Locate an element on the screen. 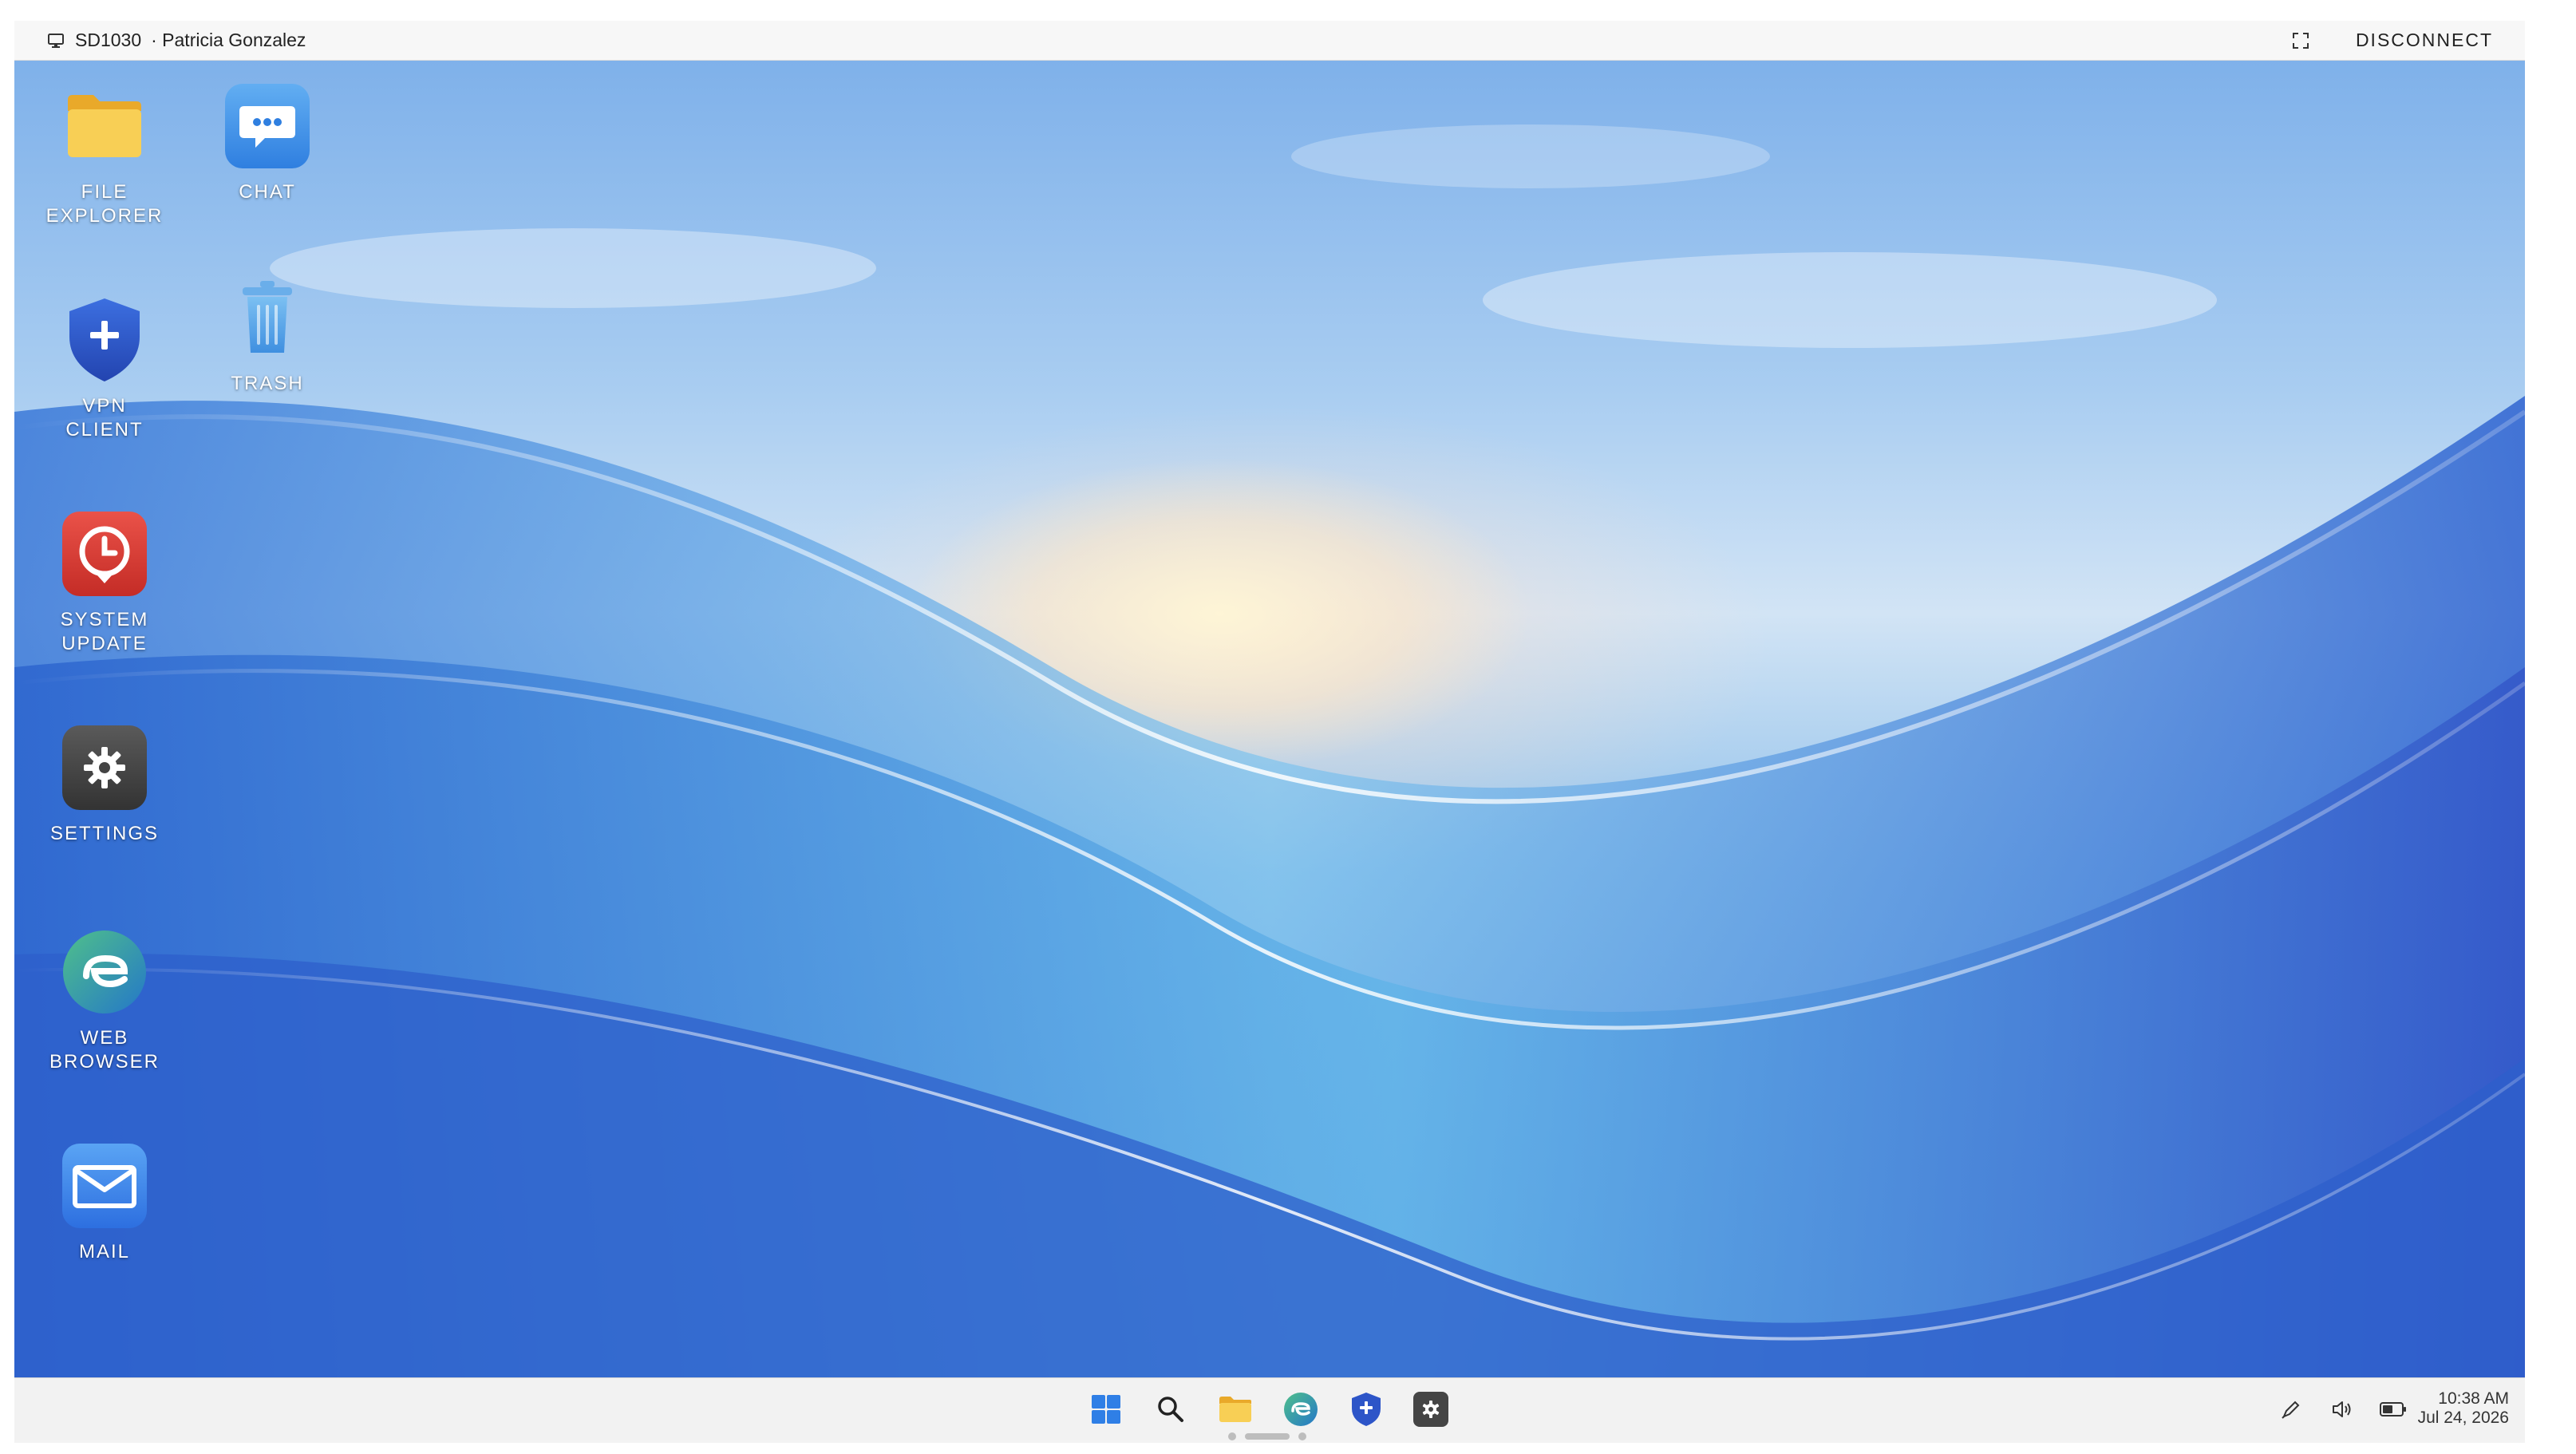 Image resolution: width=2576 pixels, height=1454 pixels. tray-pen is located at coordinates (2291, 1409).